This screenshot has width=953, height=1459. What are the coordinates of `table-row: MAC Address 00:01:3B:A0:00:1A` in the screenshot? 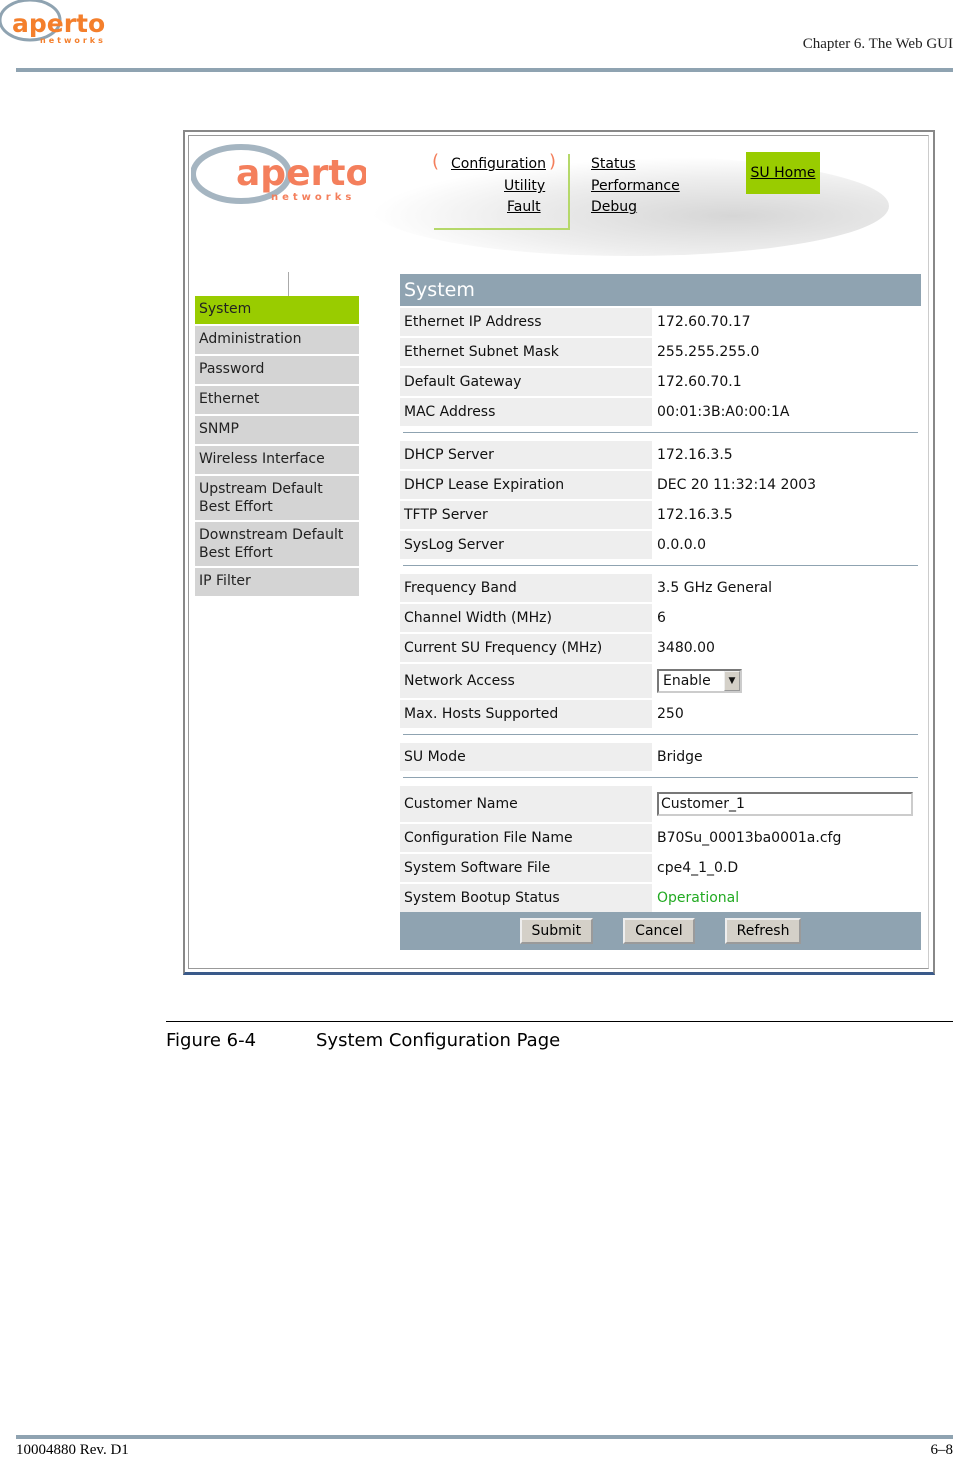 It's located at (660, 412).